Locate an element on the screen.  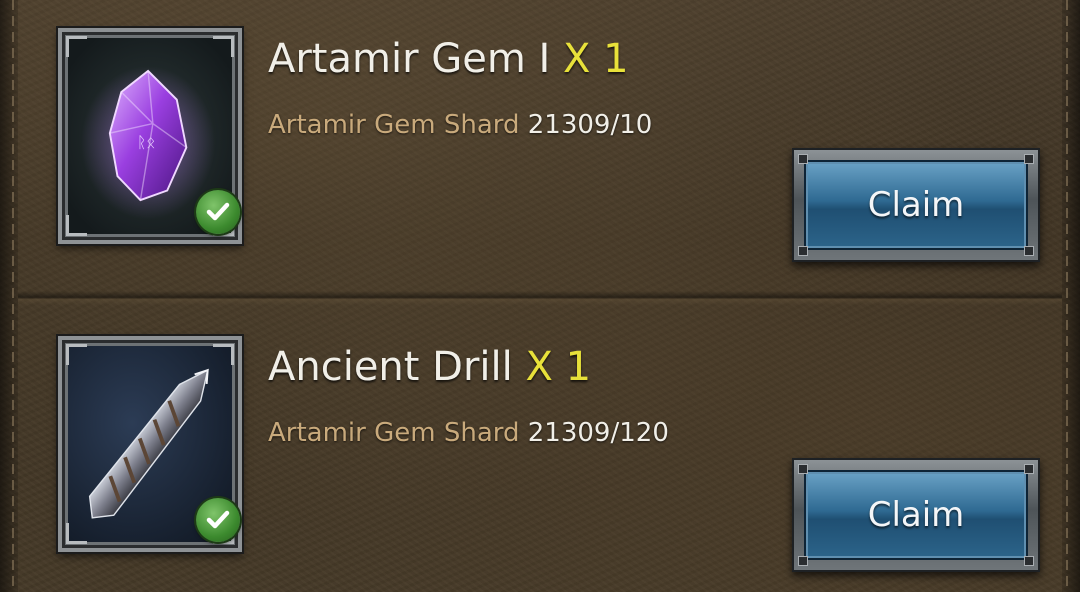
row-divider is located at coordinates (540, 298).